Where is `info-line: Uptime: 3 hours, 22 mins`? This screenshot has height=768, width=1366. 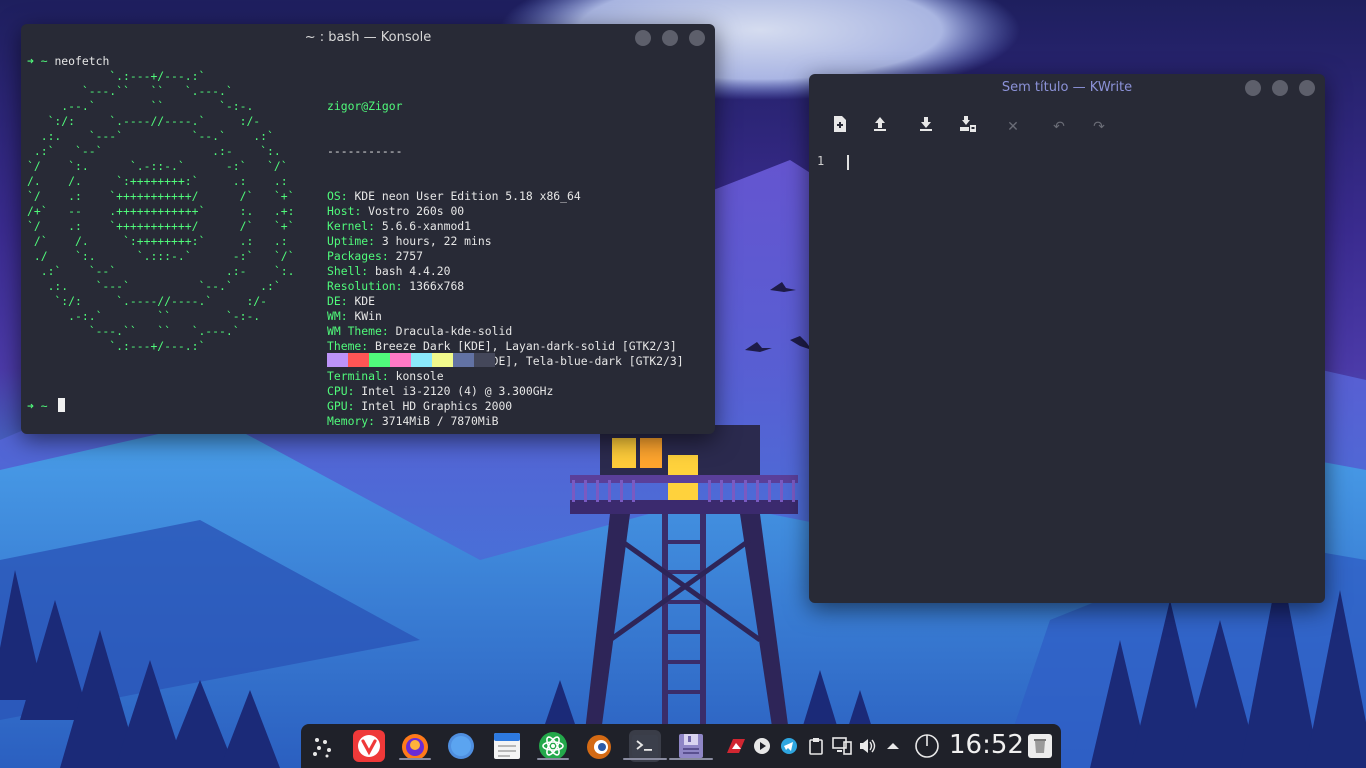
info-line: Uptime: 3 hours, 22 mins is located at coordinates (505, 241).